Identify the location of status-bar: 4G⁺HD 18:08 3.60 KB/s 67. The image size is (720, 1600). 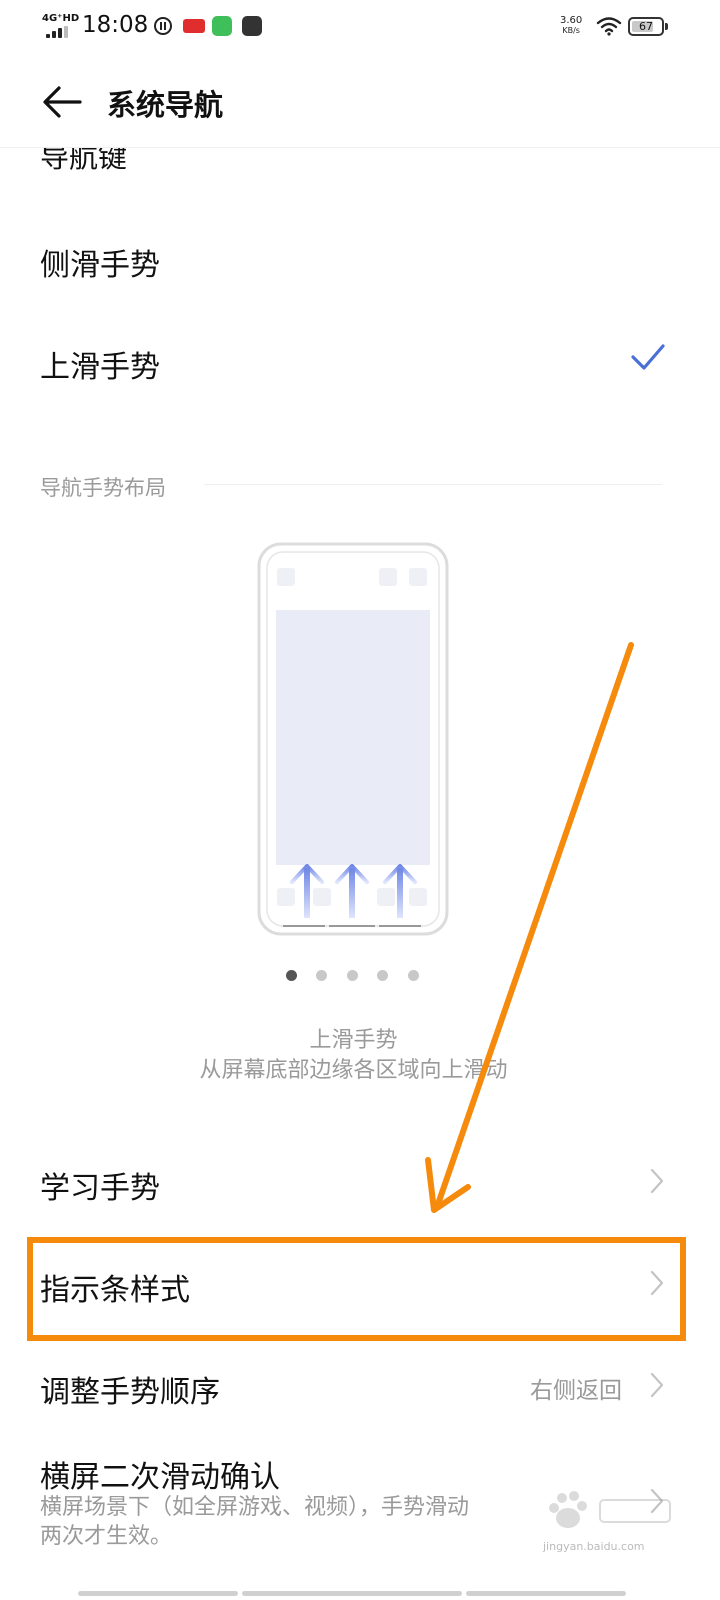
(360, 28).